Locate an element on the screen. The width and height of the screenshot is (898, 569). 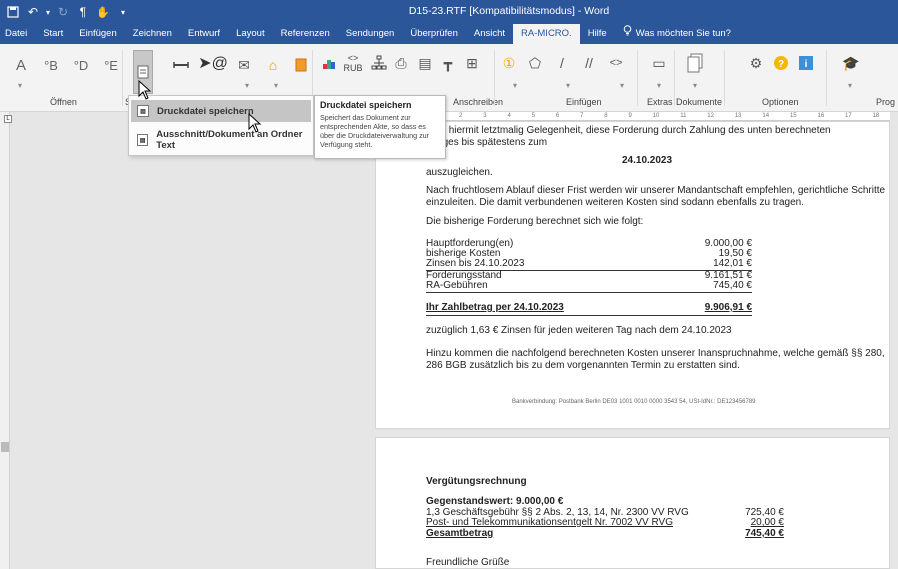
menu-item-label: Druckdatei speichern is located at coordinates (205, 111).